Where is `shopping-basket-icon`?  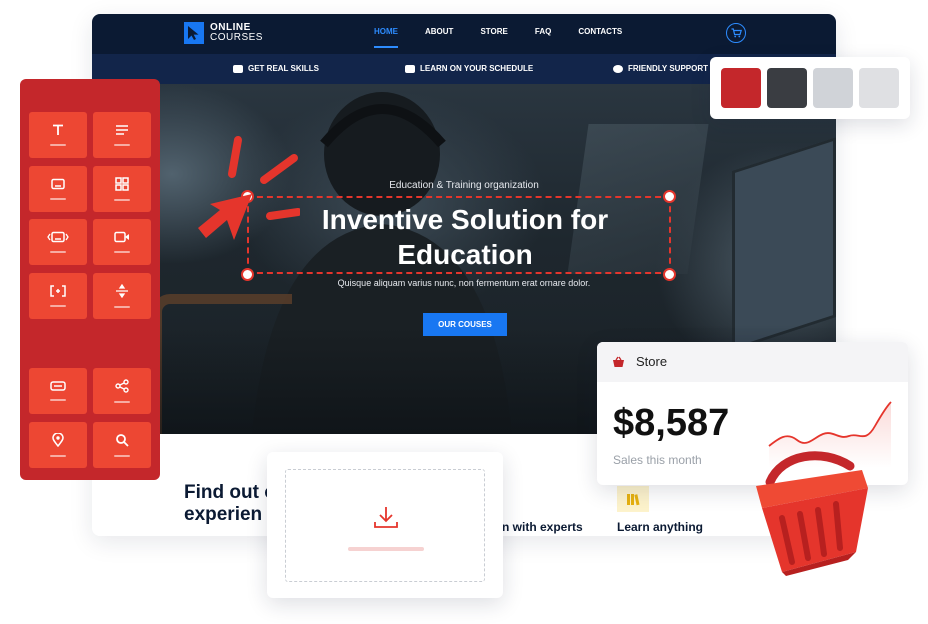 shopping-basket-icon is located at coordinates (812, 513).